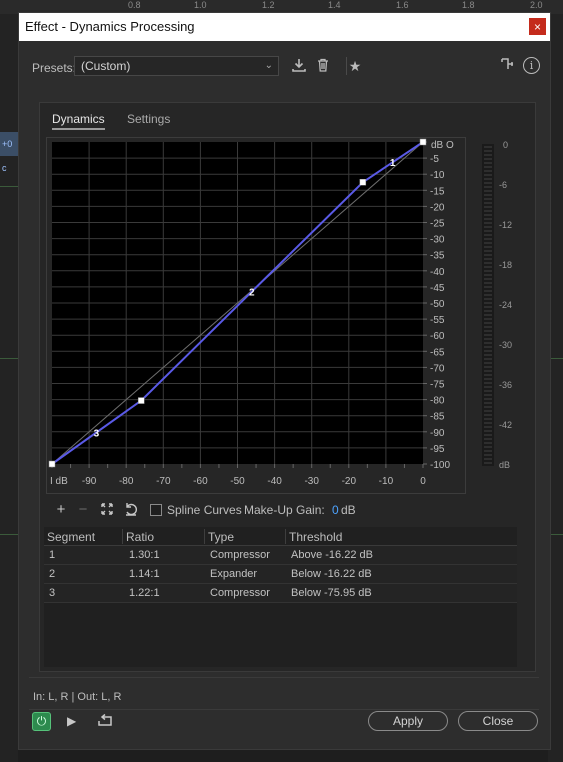 This screenshot has height=762, width=563. What do you see at coordinates (240, 555) in the screenshot?
I see `cell-type: Compressor` at bounding box center [240, 555].